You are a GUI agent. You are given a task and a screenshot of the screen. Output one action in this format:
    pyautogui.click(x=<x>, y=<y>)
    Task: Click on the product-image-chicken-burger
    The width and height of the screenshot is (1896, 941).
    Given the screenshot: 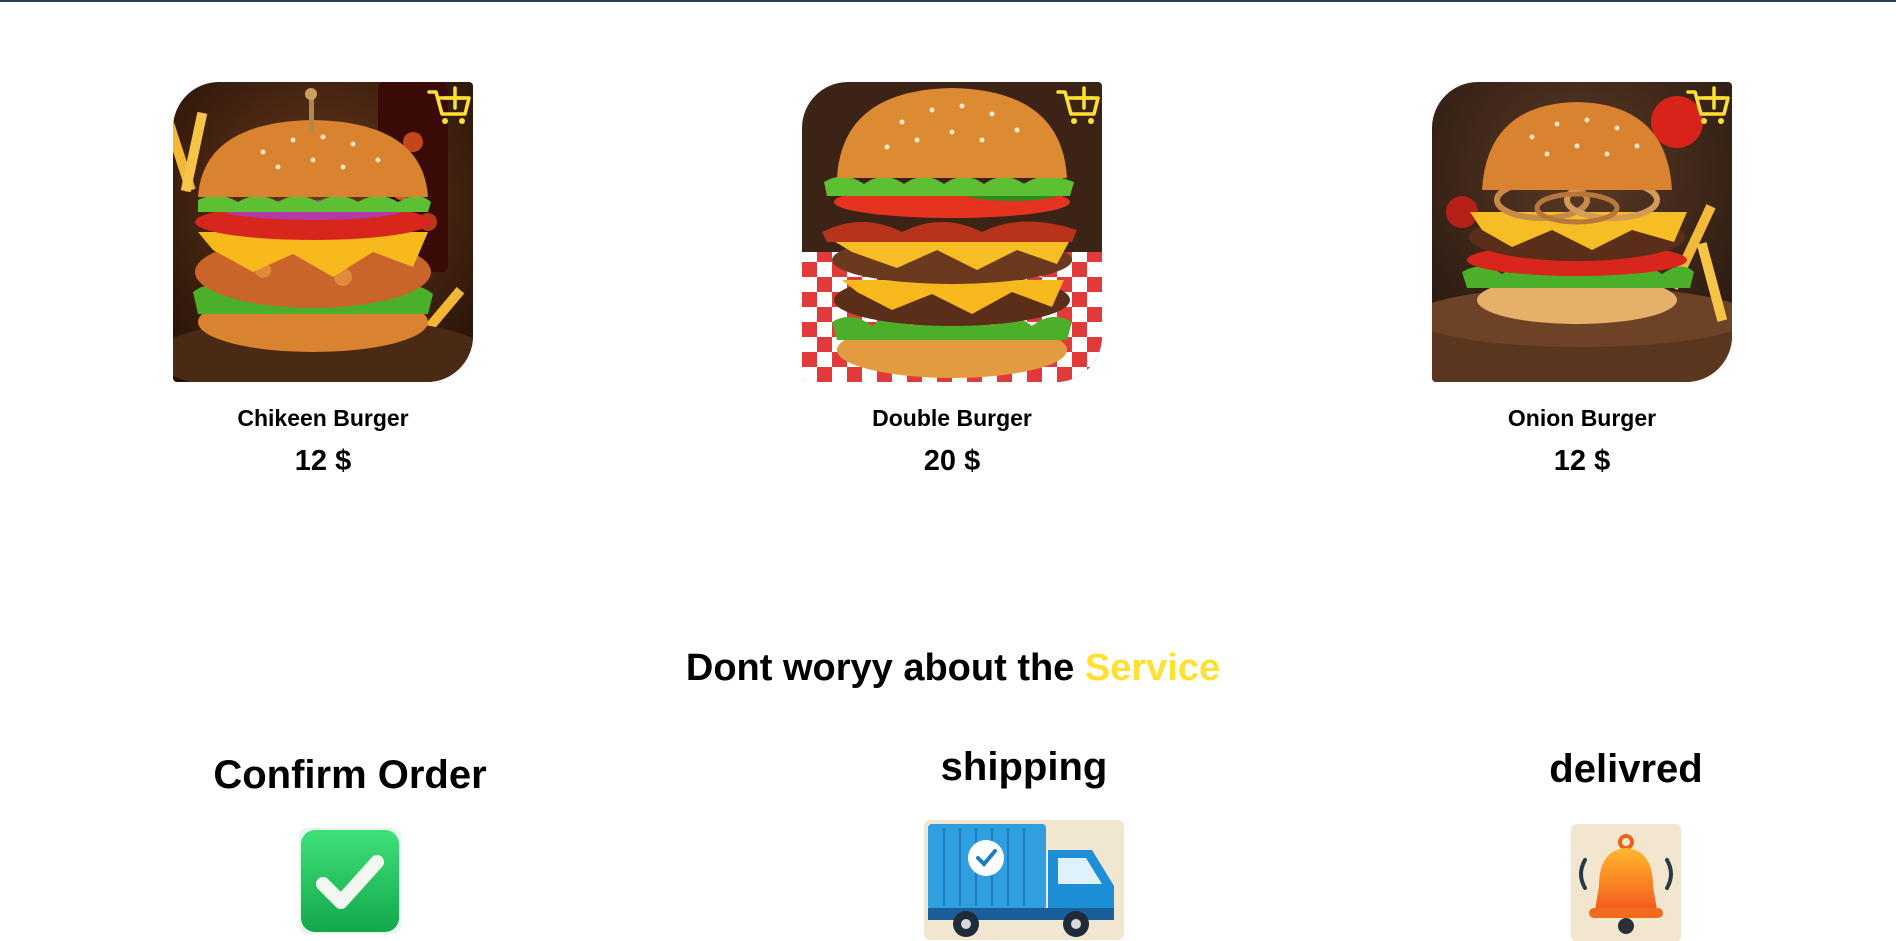 What is the action you would take?
    pyautogui.click(x=323, y=232)
    